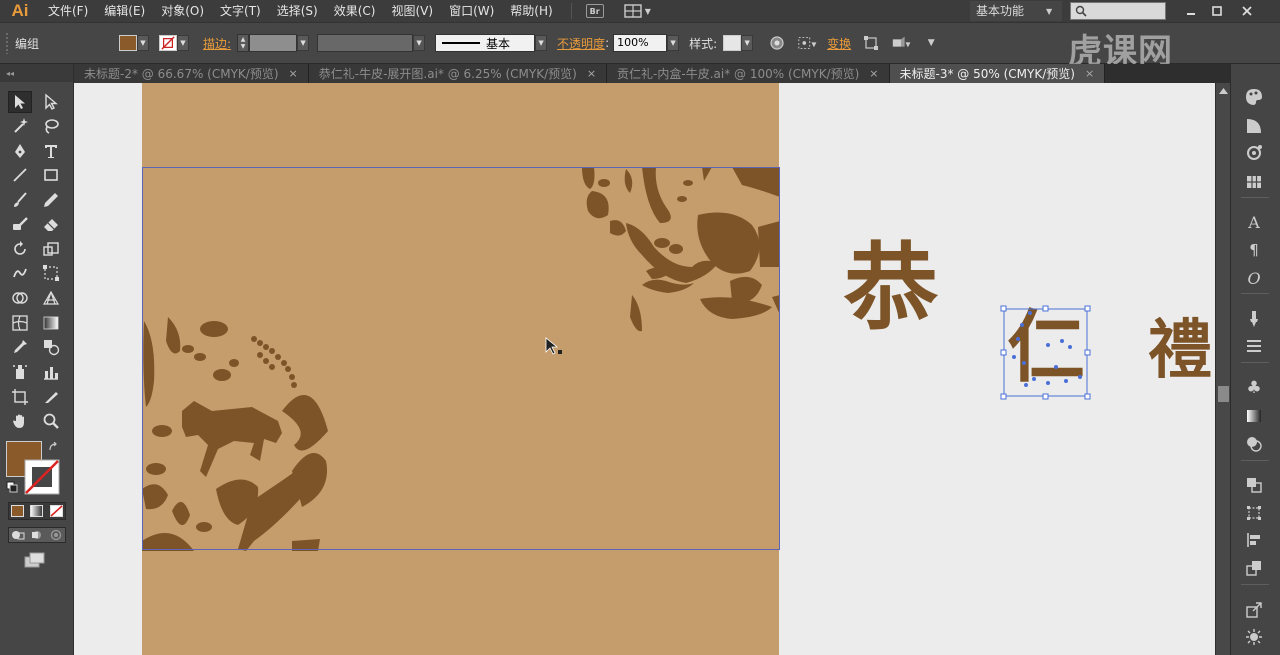 The height and width of the screenshot is (655, 1280). What do you see at coordinates (1254, 319) in the screenshot?
I see `brushes-panel-button` at bounding box center [1254, 319].